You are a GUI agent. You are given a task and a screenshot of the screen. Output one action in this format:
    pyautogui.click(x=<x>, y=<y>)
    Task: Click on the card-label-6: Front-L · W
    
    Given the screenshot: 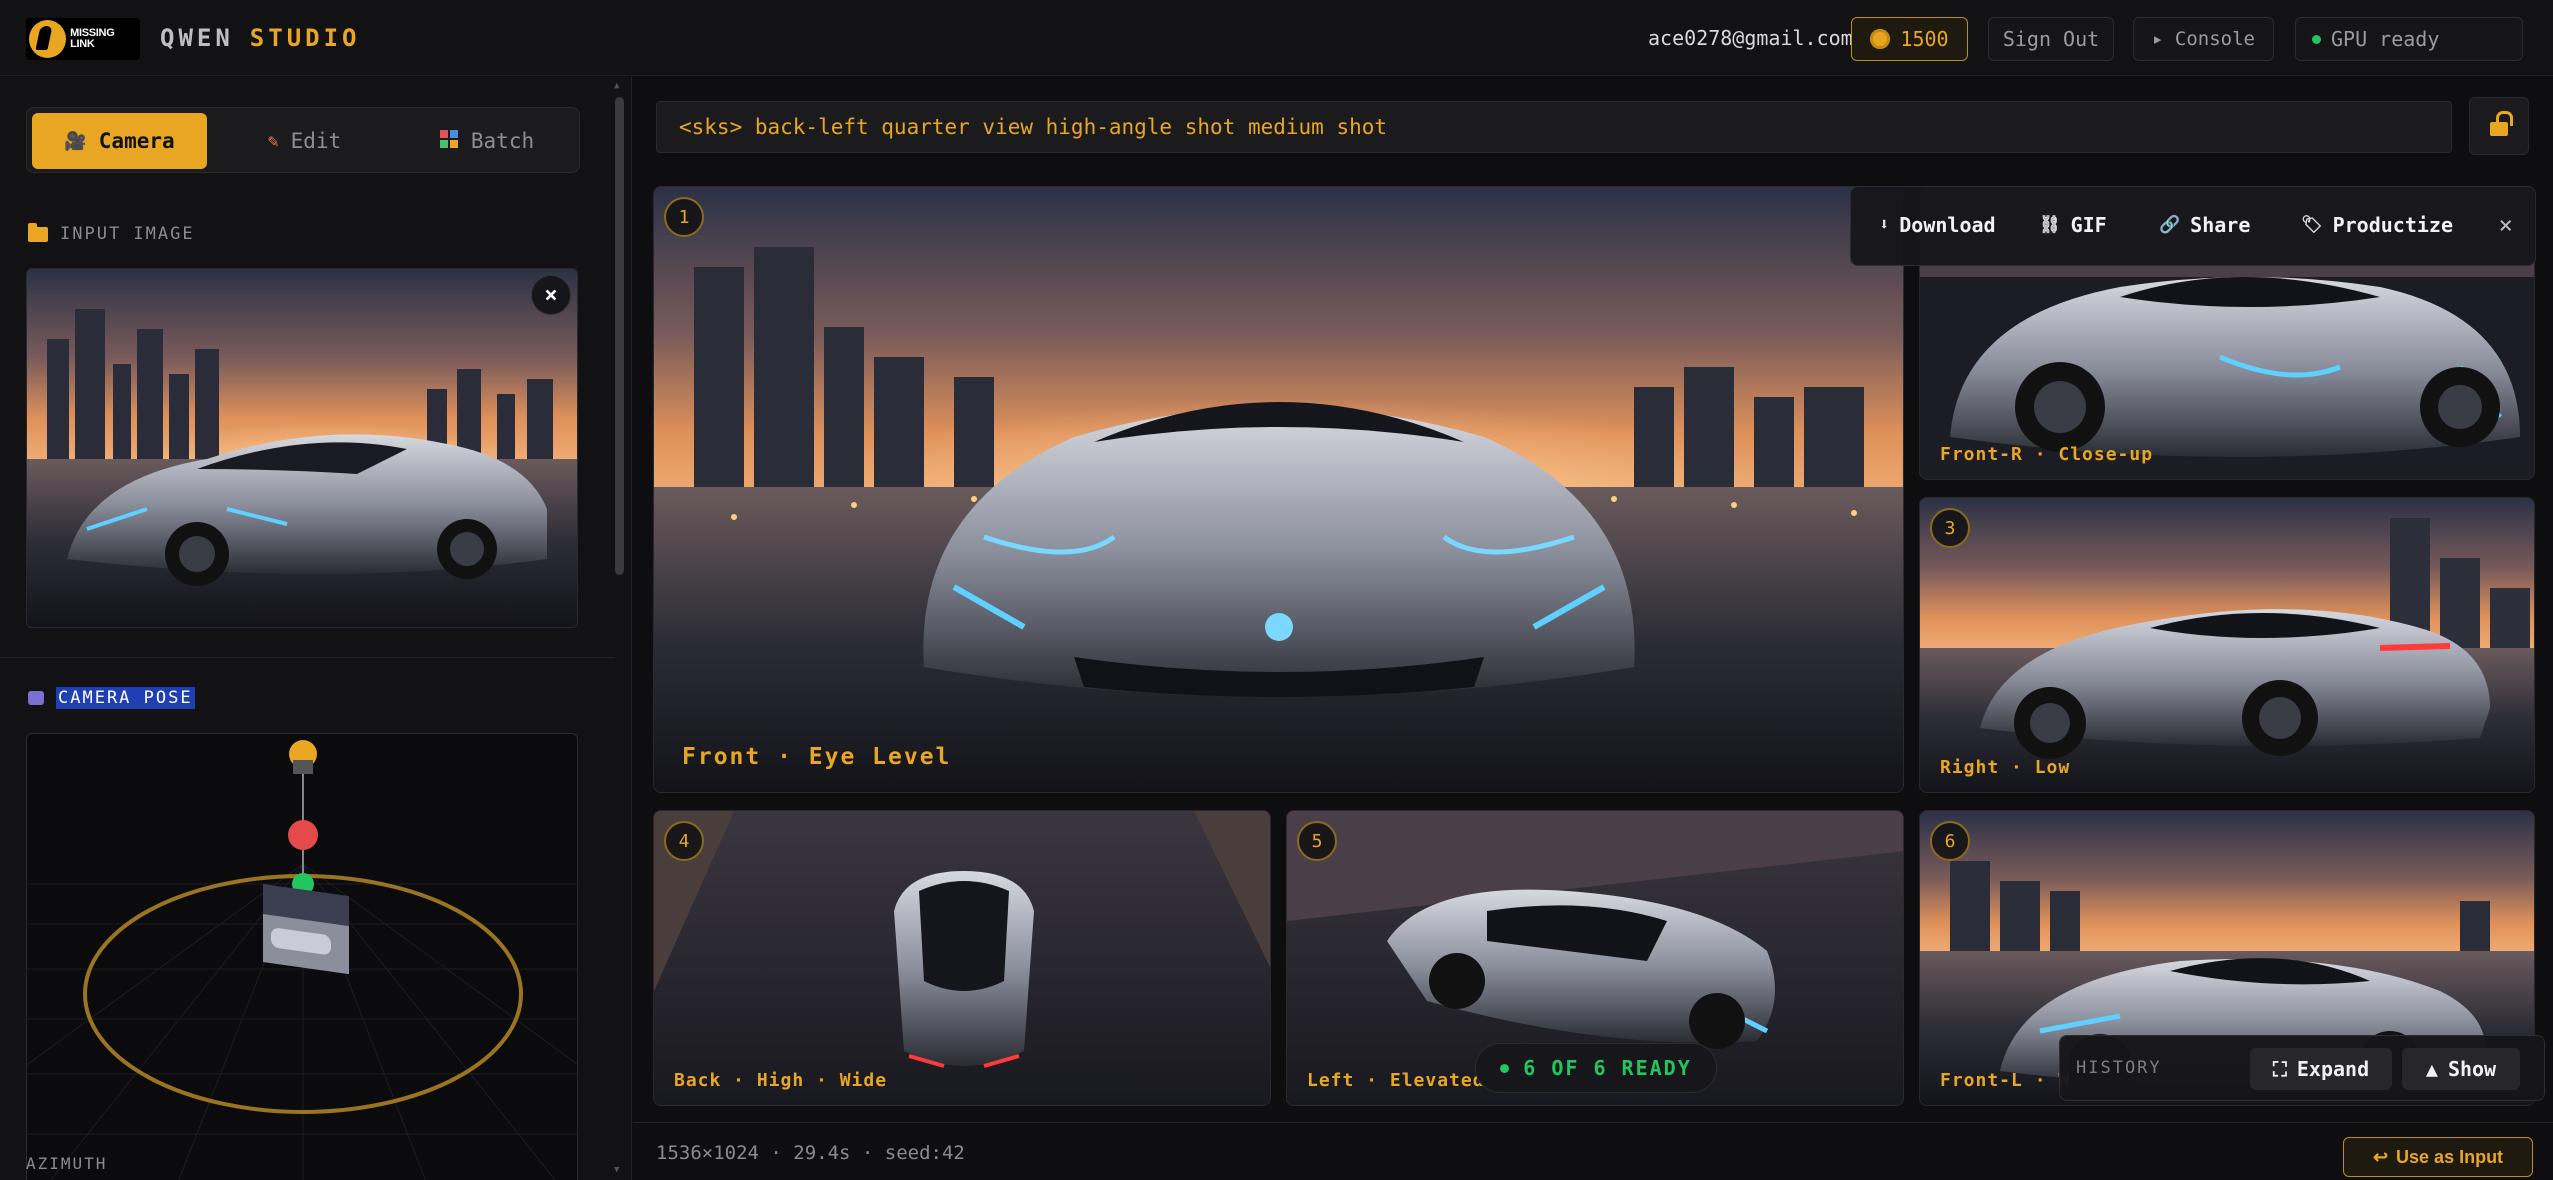 What is the action you would take?
    pyautogui.click(x=2005, y=1080)
    